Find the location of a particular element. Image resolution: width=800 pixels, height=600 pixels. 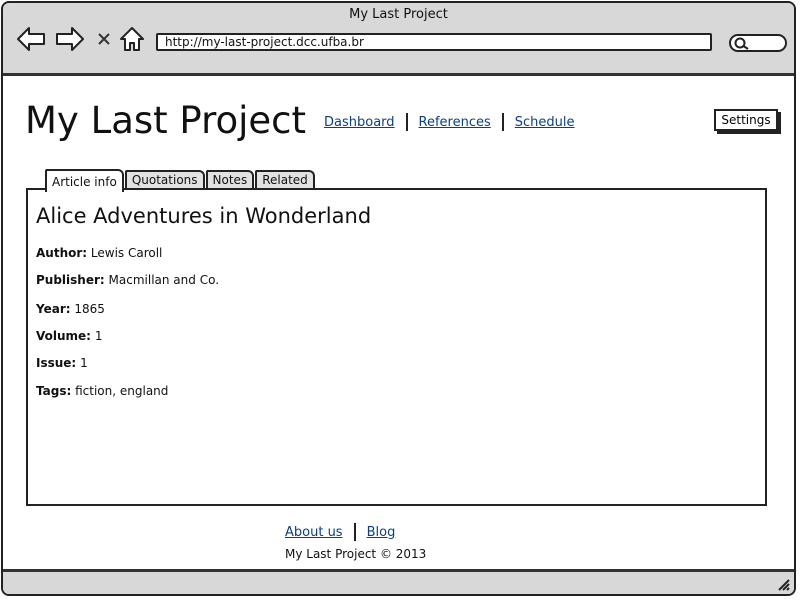

field-label: Tags: is located at coordinates (54, 391).